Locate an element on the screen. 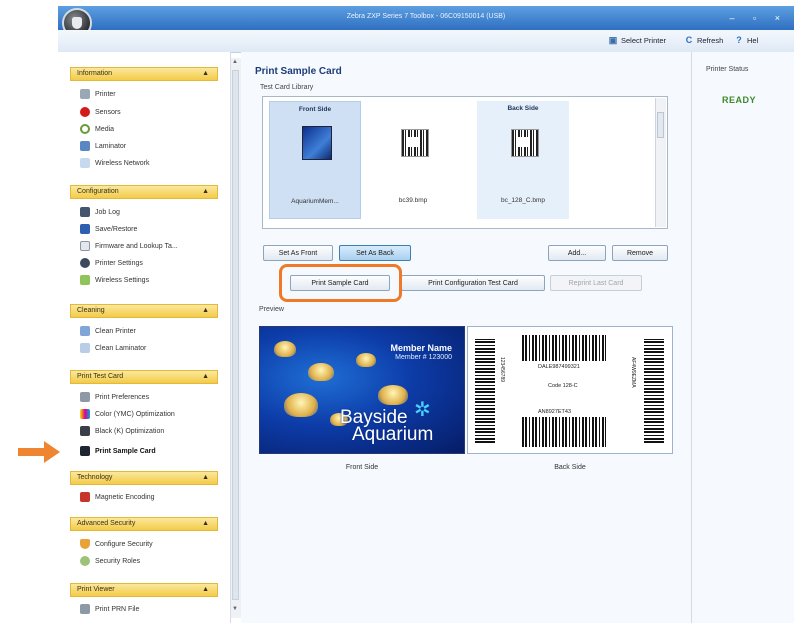  laminator-icon is located at coordinates (85, 146).